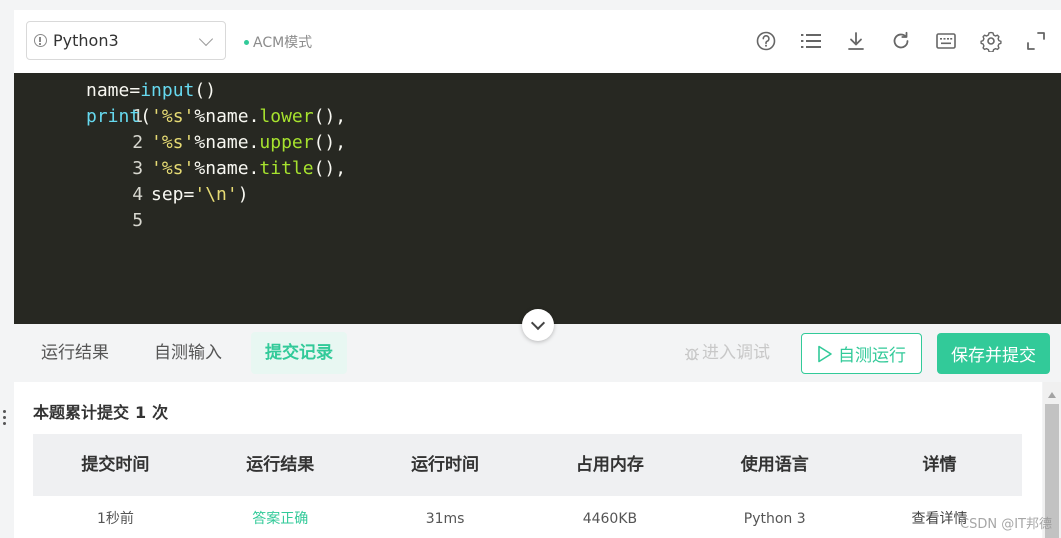 This screenshot has width=1061, height=538. I want to click on code-line: 2 print('%s'%name.lower(),, so click(180, 128).